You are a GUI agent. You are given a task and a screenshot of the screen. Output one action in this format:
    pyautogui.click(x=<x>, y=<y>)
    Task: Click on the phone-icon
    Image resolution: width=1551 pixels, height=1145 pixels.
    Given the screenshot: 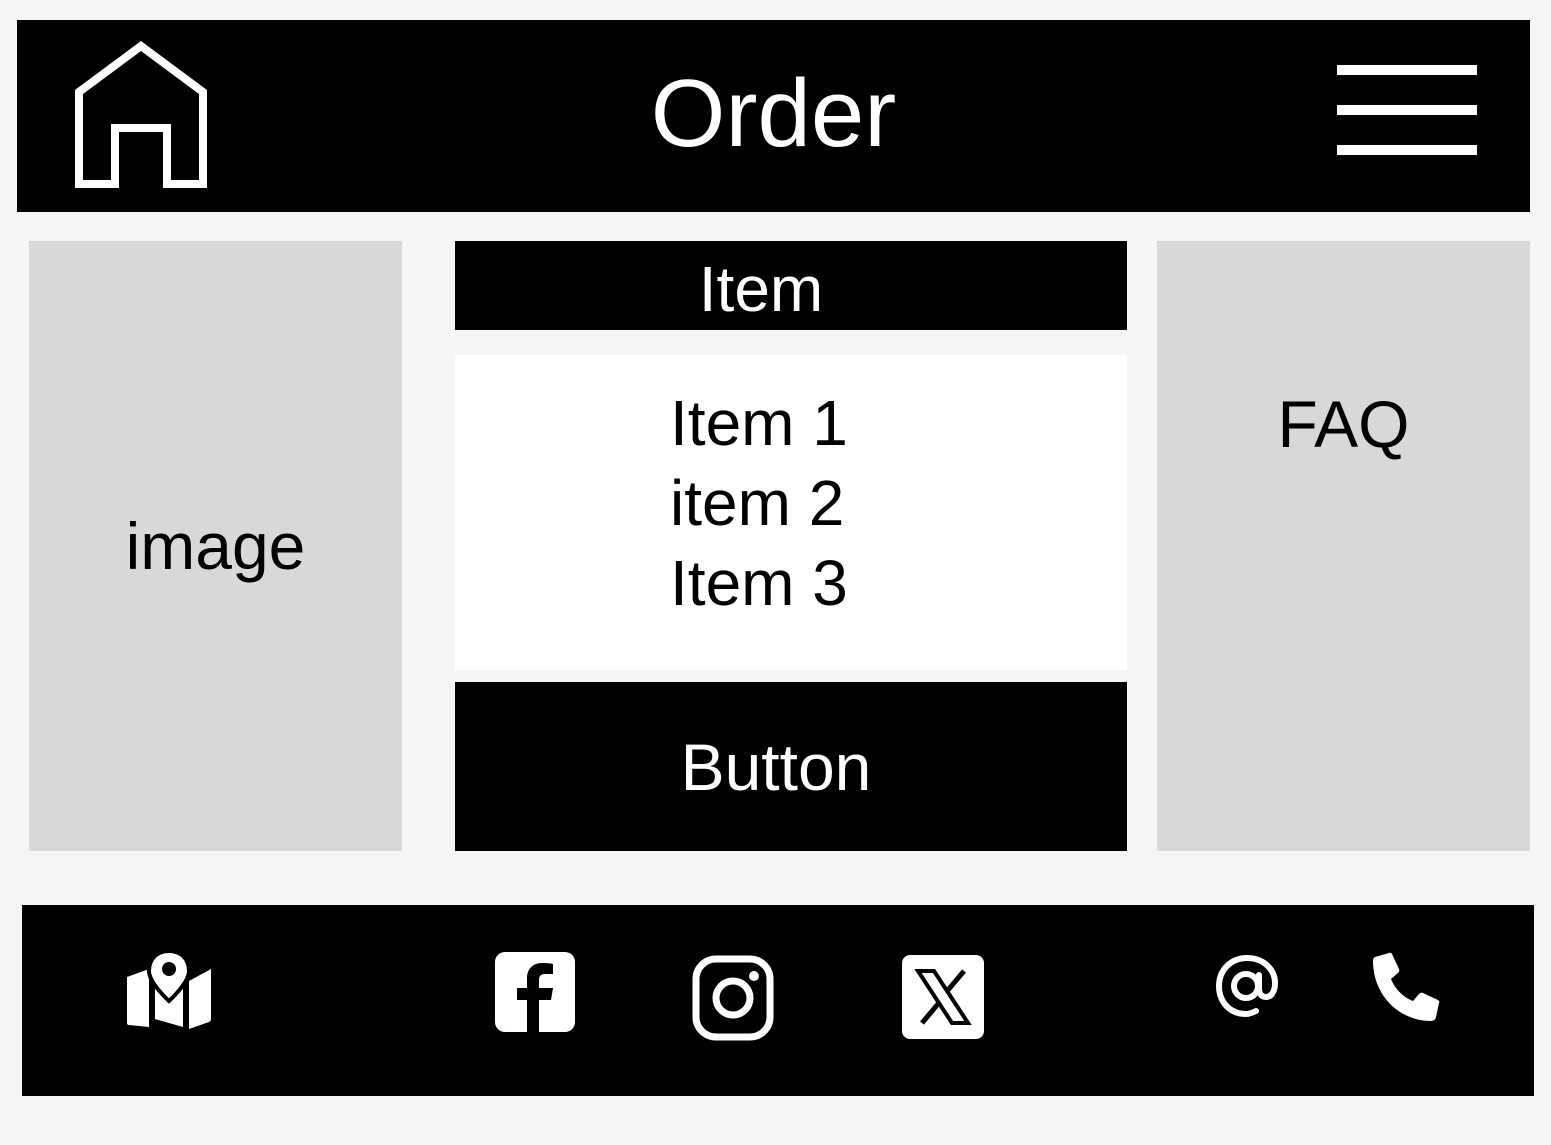 What is the action you would take?
    pyautogui.click(x=1408, y=986)
    